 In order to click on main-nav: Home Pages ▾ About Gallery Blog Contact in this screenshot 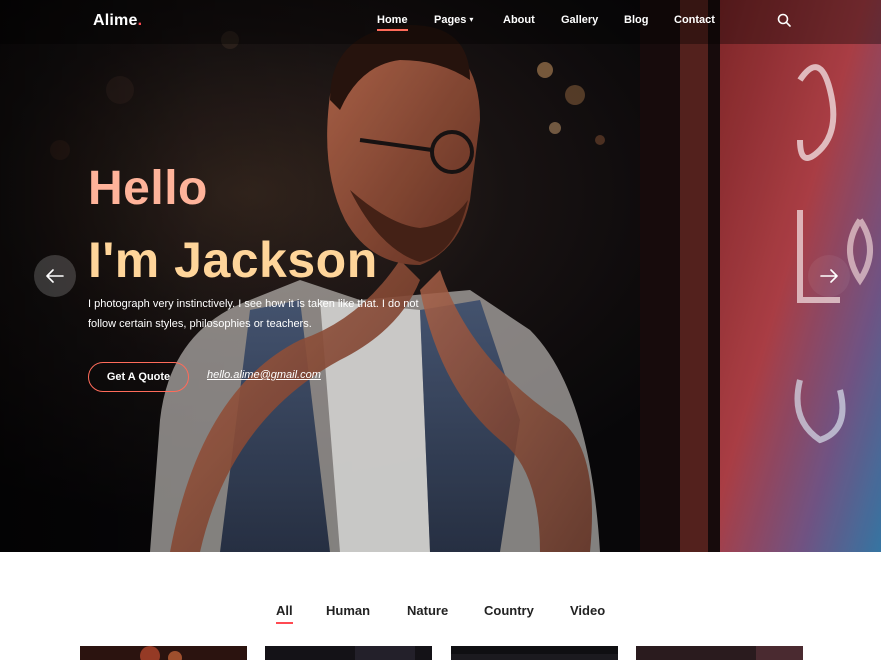, I will do `click(440, 24)`.